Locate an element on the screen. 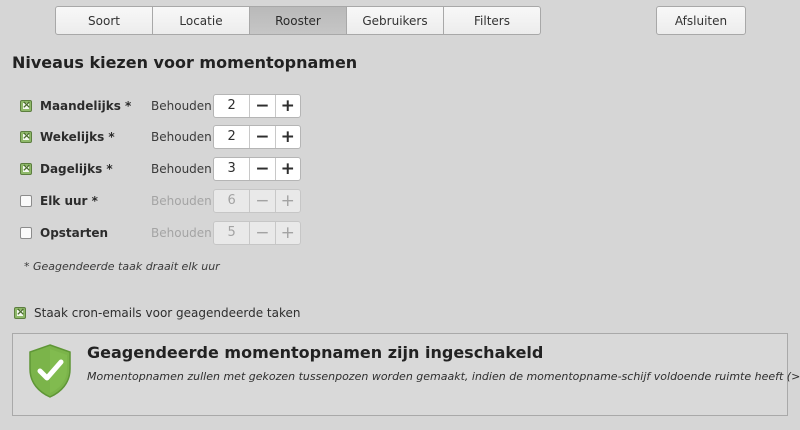 This screenshot has width=800, height=430. boot-checkbox is located at coordinates (26, 233).